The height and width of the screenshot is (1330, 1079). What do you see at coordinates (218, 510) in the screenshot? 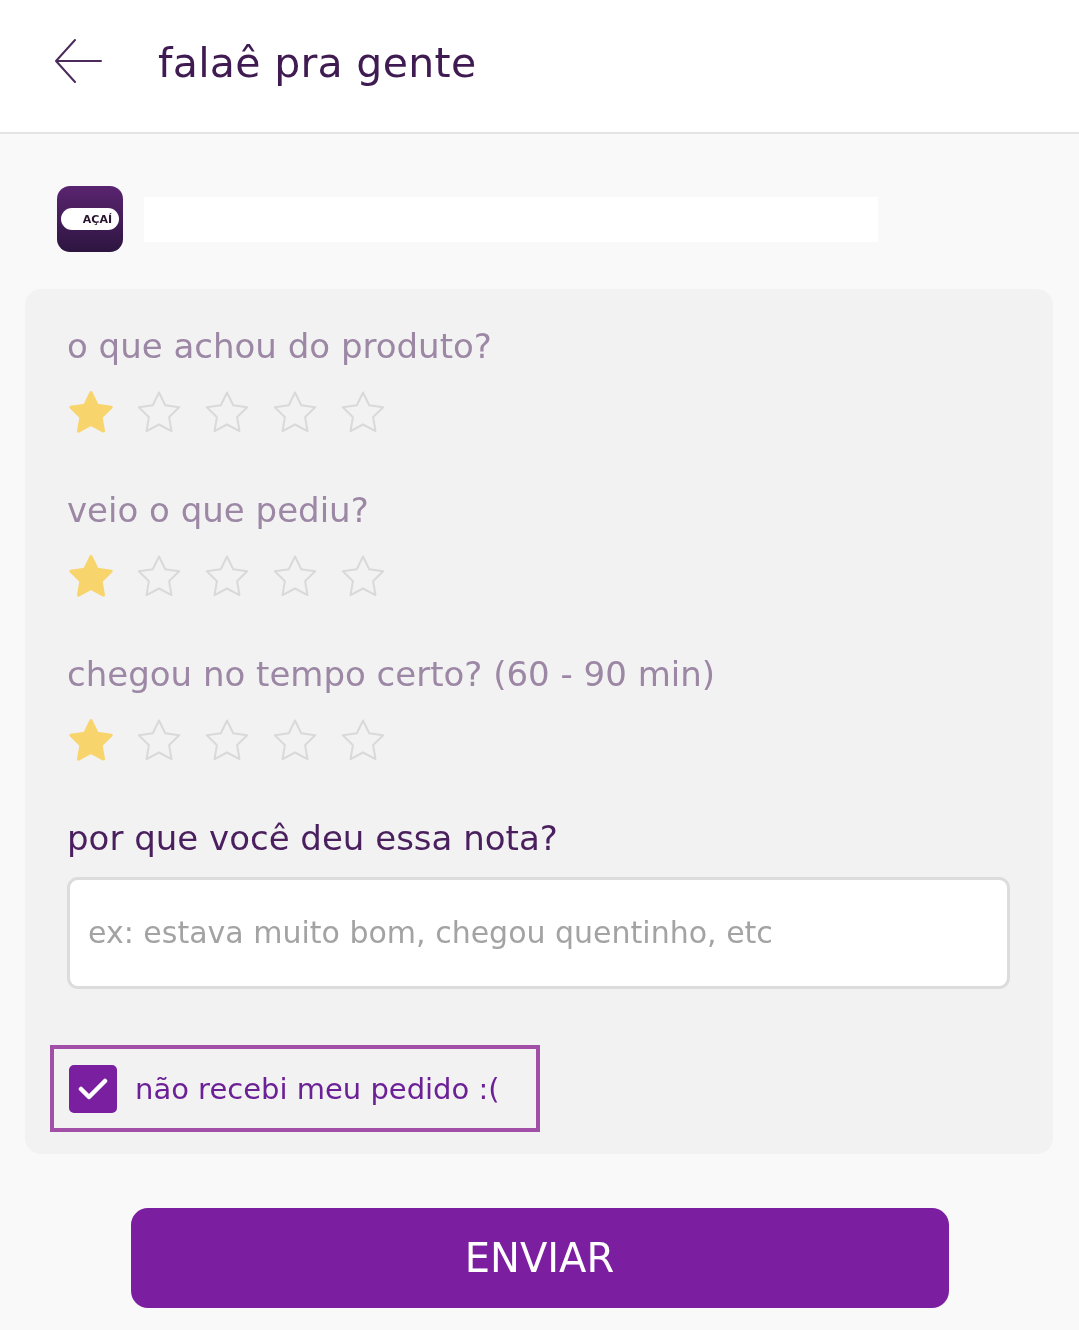
I see `question-label: veio o que pediu?` at bounding box center [218, 510].